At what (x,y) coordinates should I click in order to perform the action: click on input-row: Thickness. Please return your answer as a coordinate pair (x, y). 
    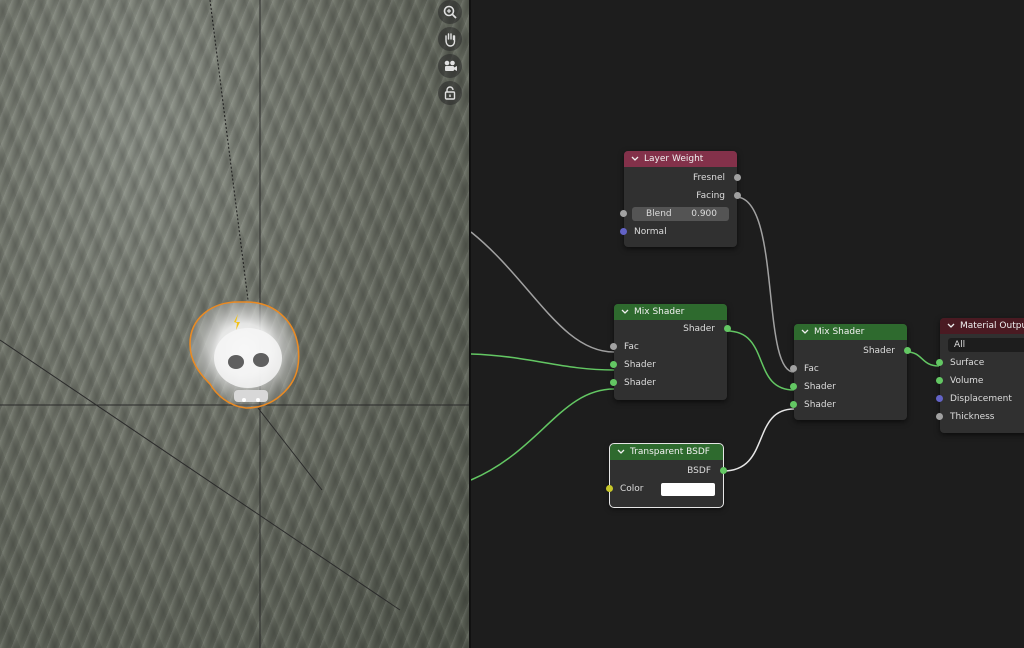
    Looking at the image, I should click on (980, 417).